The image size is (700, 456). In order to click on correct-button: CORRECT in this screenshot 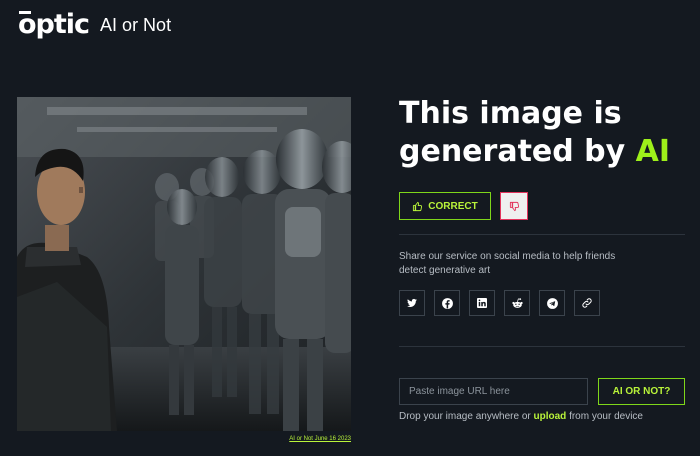, I will do `click(445, 206)`.